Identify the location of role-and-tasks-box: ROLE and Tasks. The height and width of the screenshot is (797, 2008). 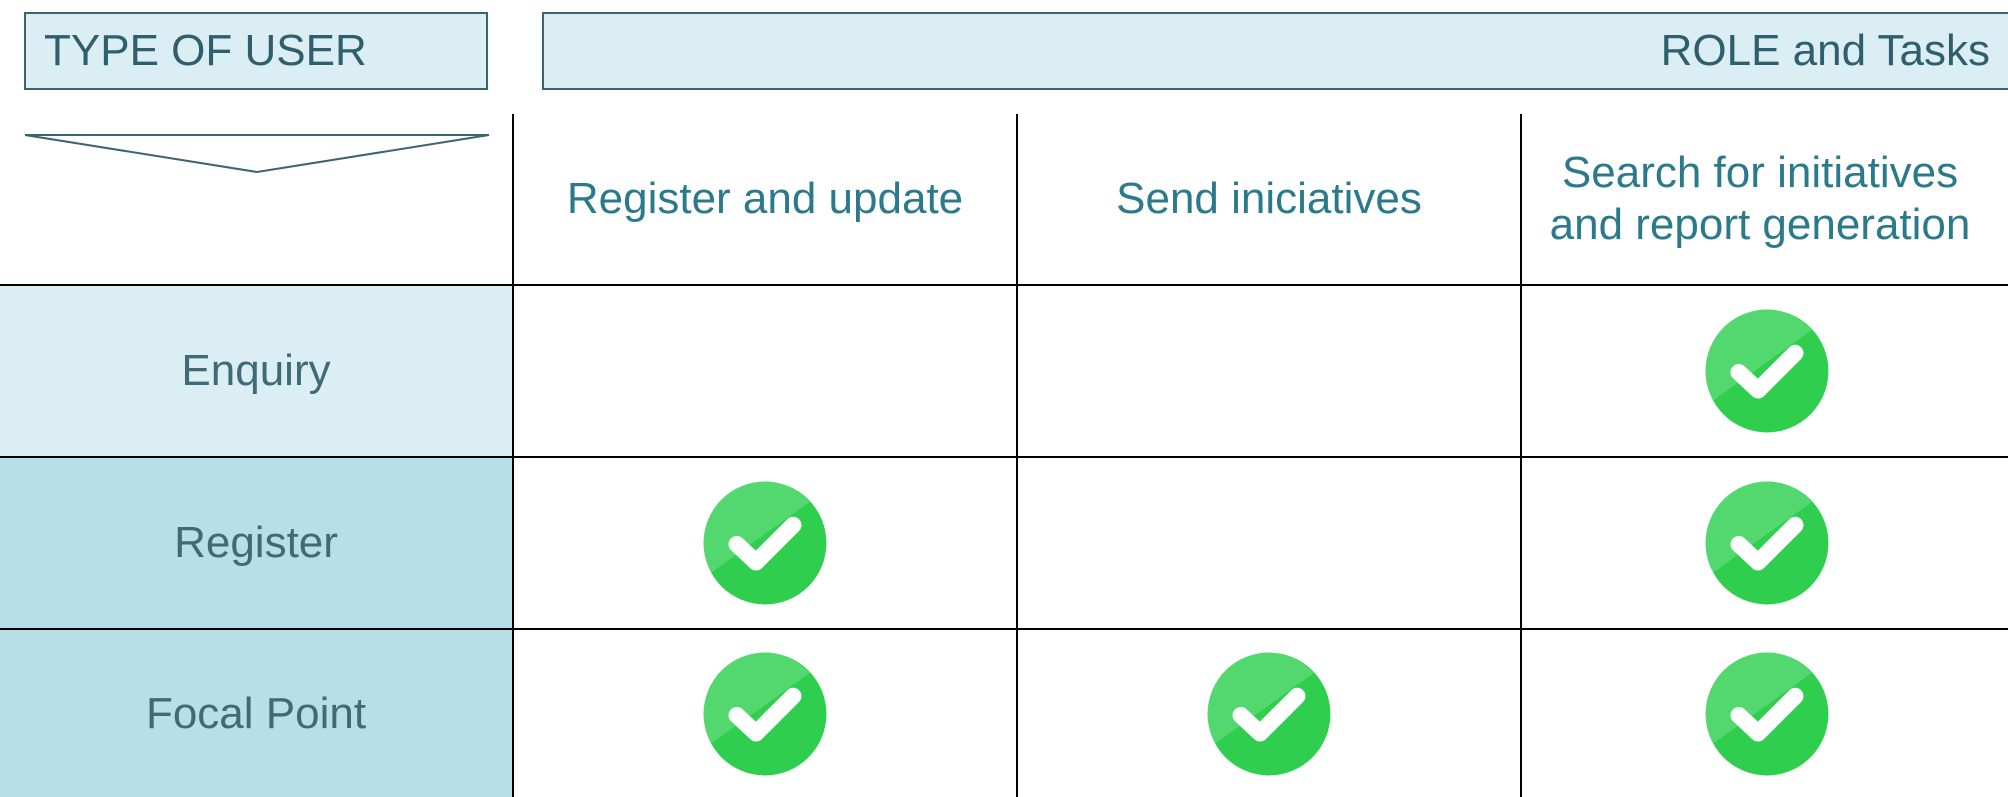
(1275, 51).